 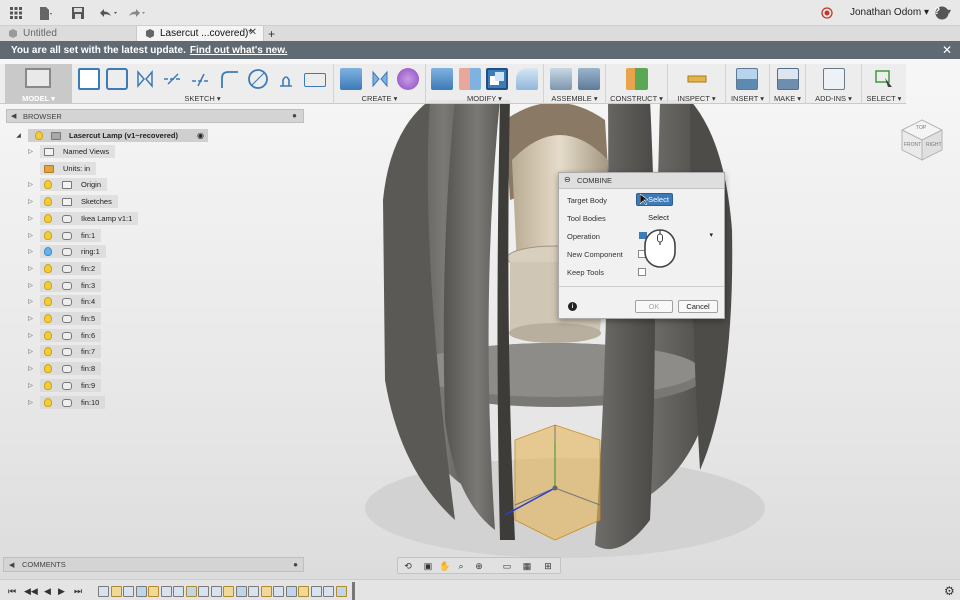 I want to click on timeline-marker, so click(x=353, y=591).